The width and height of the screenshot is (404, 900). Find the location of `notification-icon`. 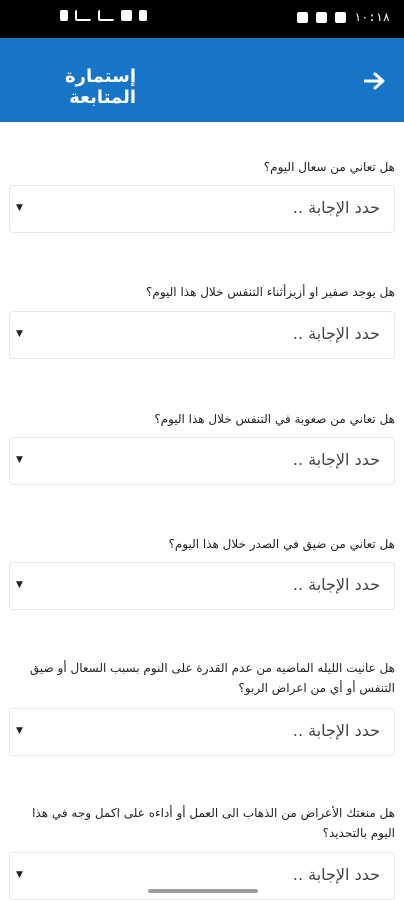

notification-icon is located at coordinates (302, 17).